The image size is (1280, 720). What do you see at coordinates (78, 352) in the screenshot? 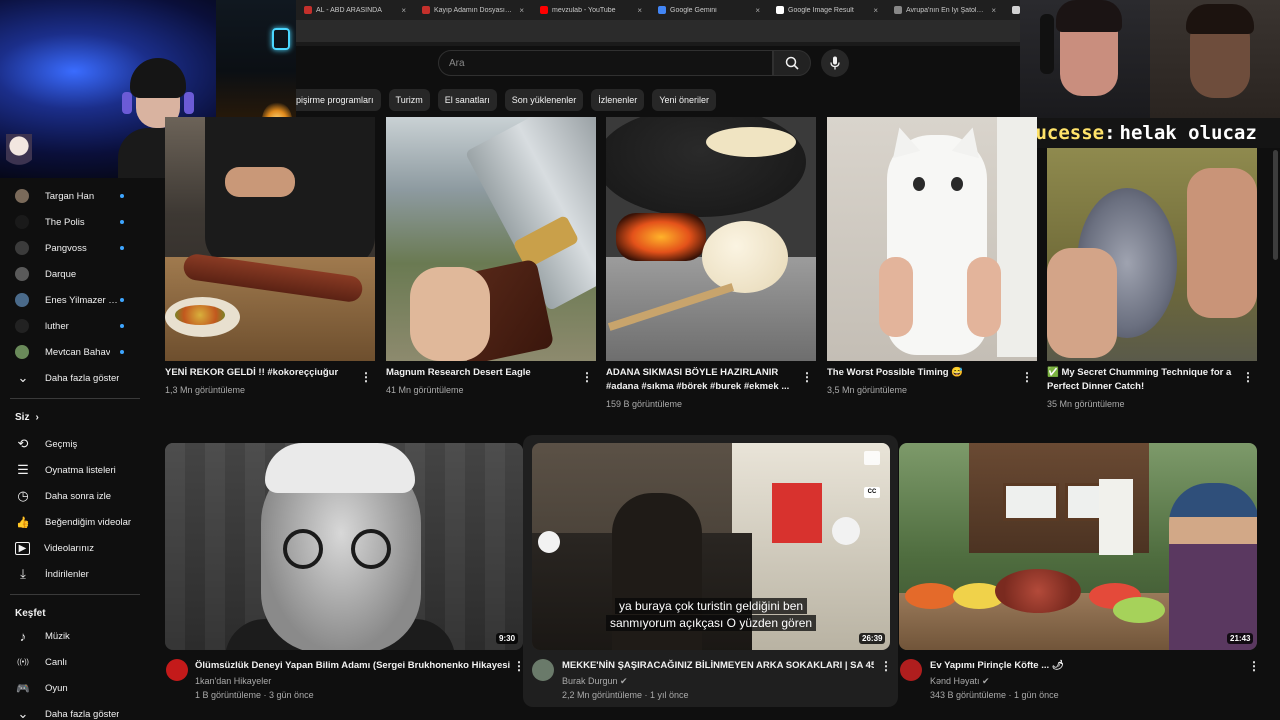
I see `subscription-label: Mevtcan Bahav` at bounding box center [78, 352].